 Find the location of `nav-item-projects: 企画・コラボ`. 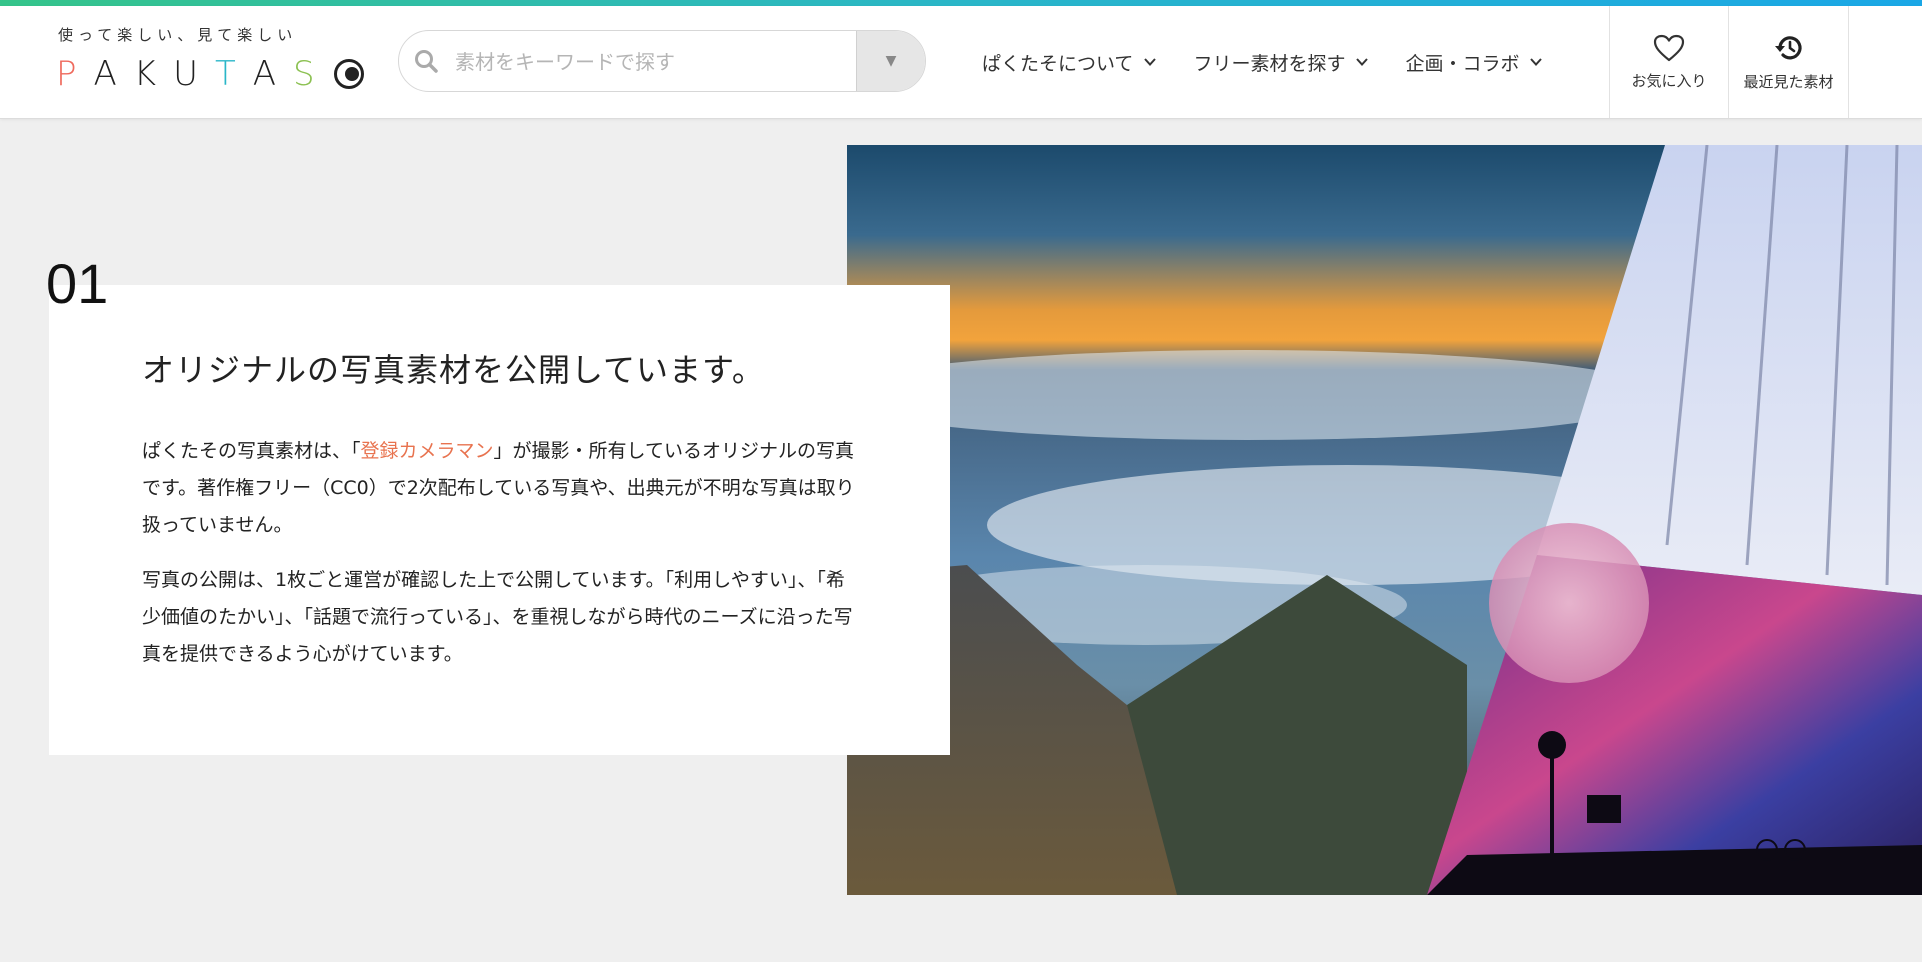

nav-item-projects: 企画・コラボ is located at coordinates (1474, 62).